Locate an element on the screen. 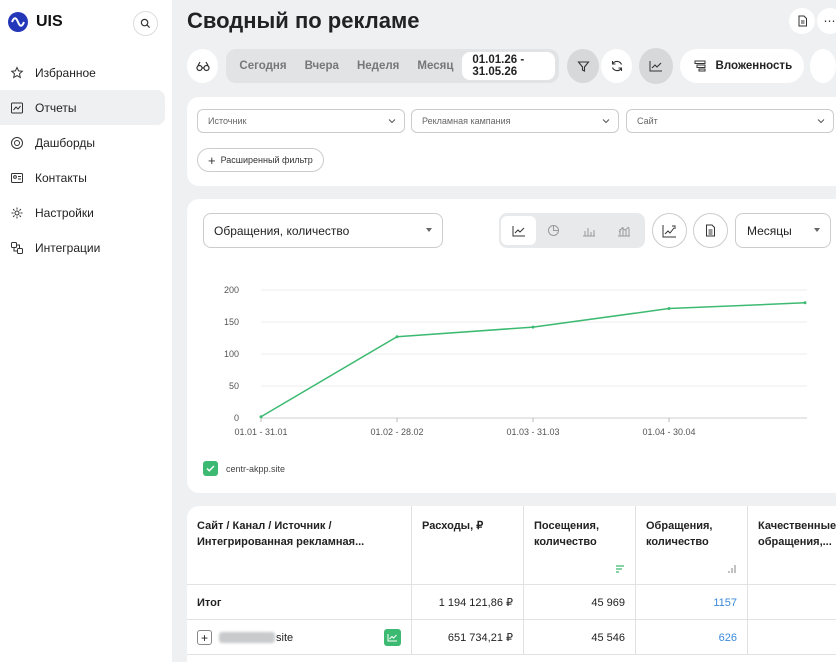 Image resolution: width=836 pixels, height=662 pixels. sidebar-search-button is located at coordinates (145, 23).